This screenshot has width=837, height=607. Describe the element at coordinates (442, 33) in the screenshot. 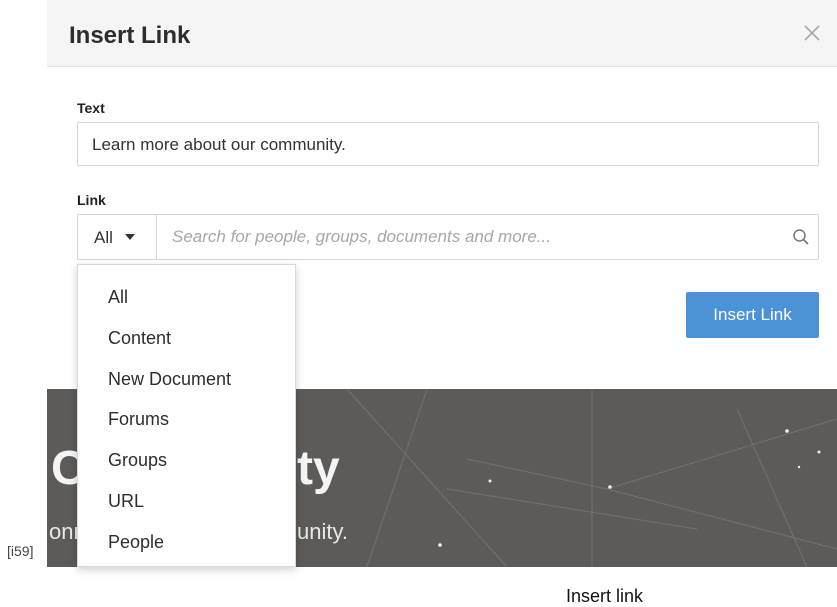

I see `dialog-header: Insert Link` at that location.